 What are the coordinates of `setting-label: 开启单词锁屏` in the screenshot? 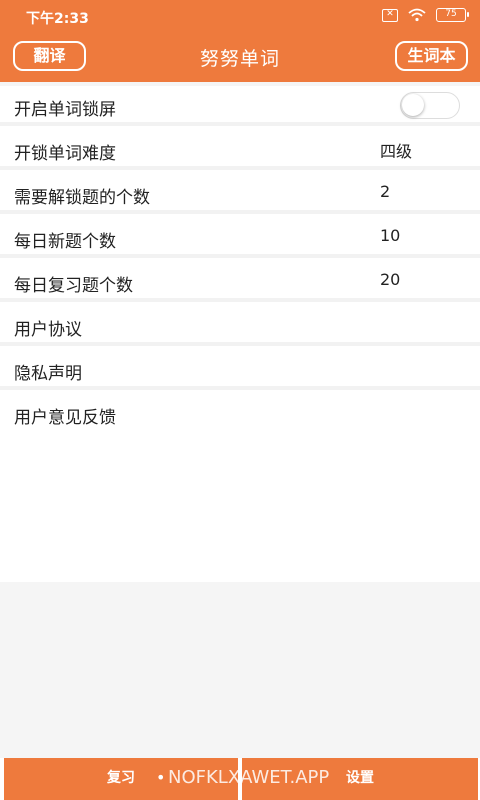 It's located at (65, 110).